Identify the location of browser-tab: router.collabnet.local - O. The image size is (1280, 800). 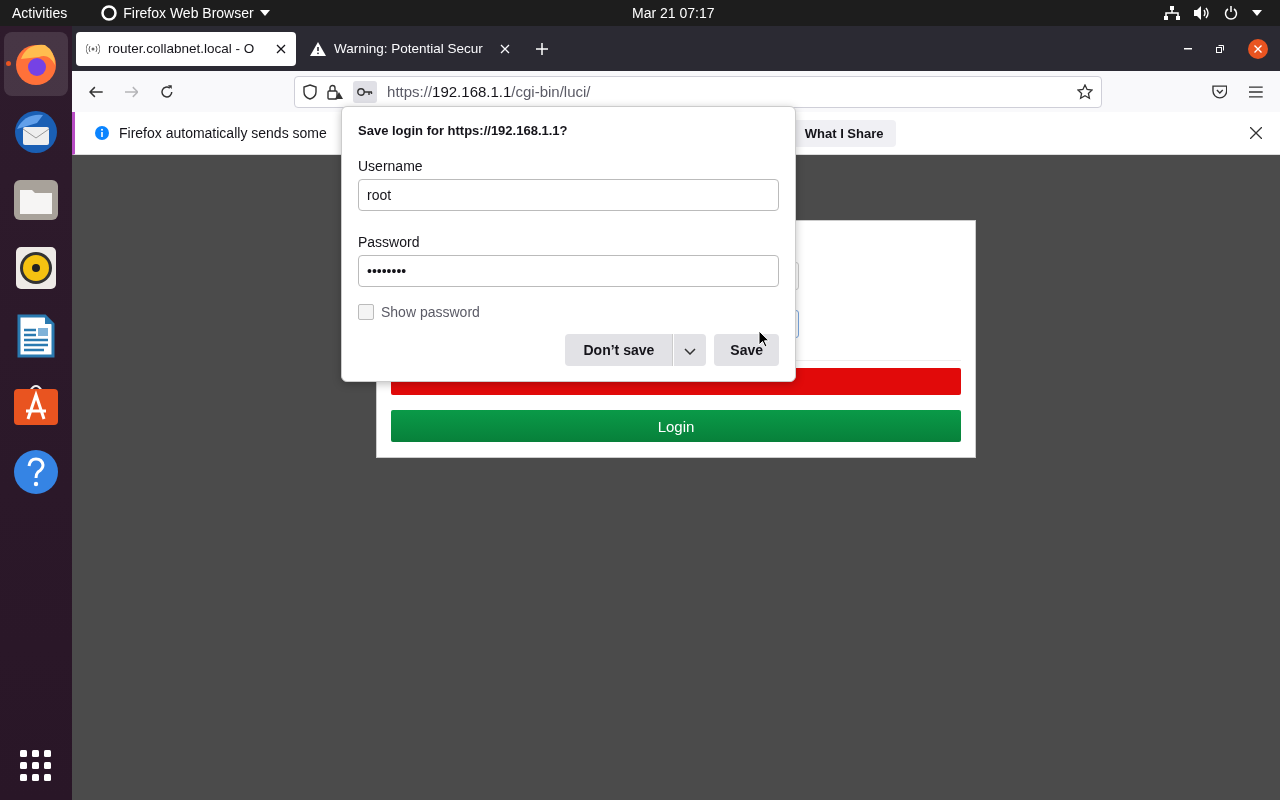
(186, 48).